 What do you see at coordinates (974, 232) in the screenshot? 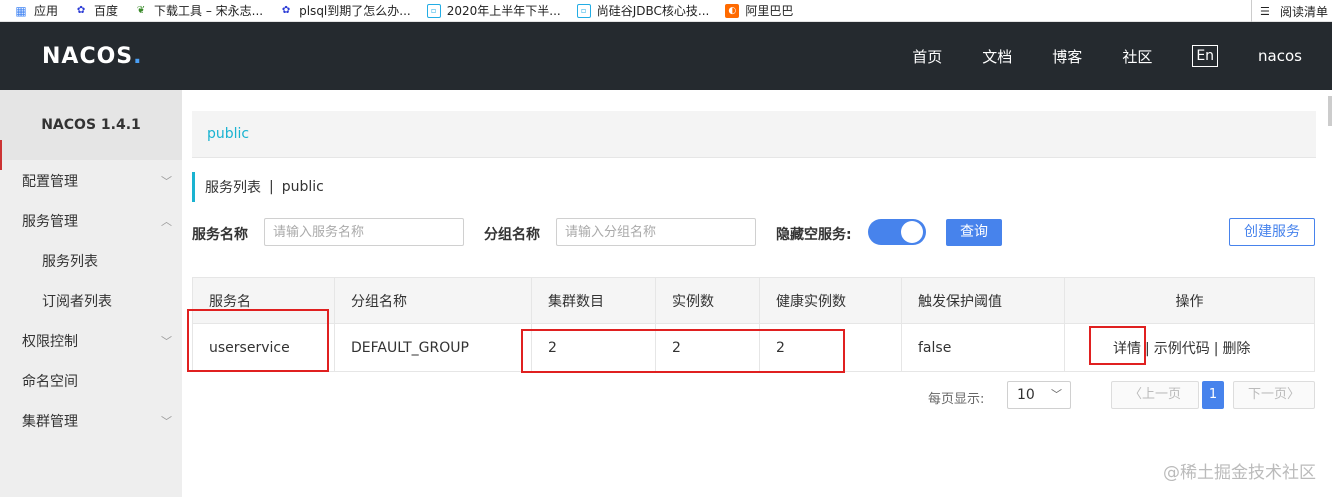
I see `query-button: 查询` at bounding box center [974, 232].